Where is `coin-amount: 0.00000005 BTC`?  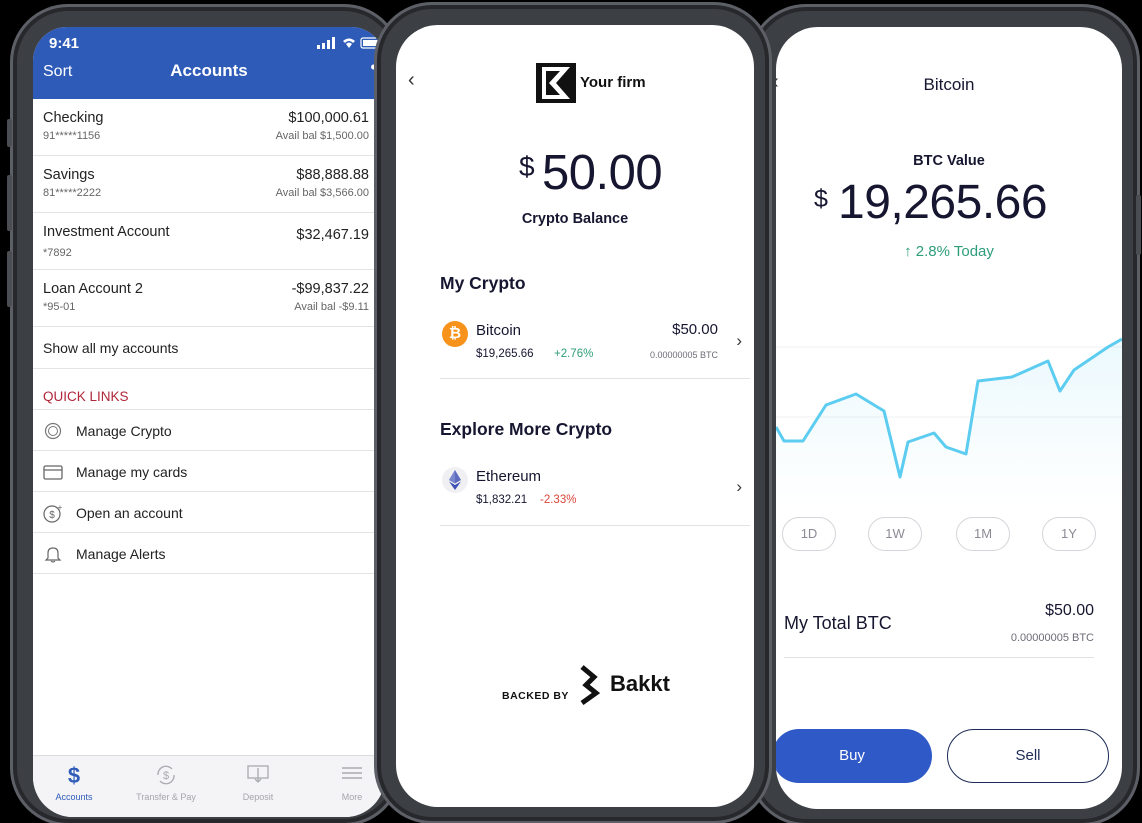
coin-amount: 0.00000005 BTC is located at coordinates (683, 355).